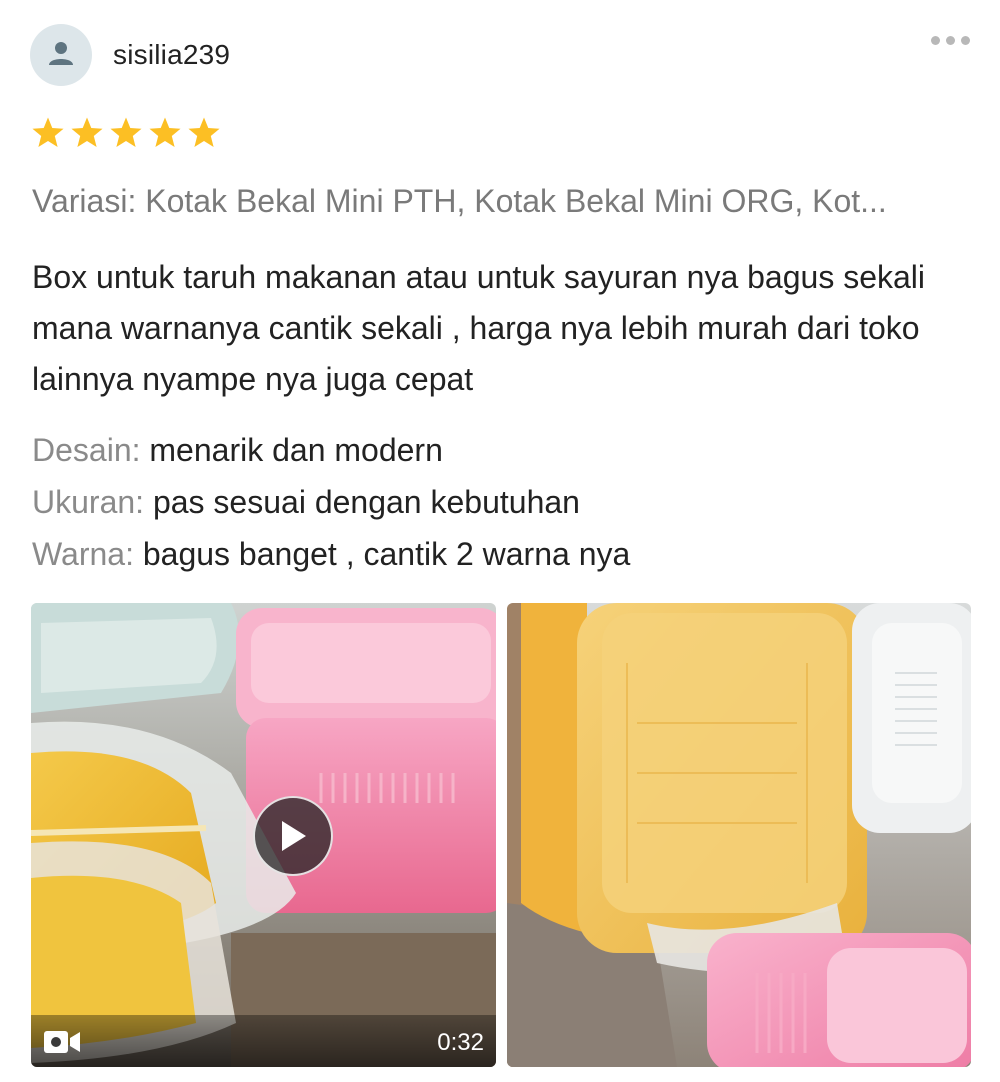 The image size is (1000, 1082). I want to click on video-duration: 0:32, so click(460, 1042).